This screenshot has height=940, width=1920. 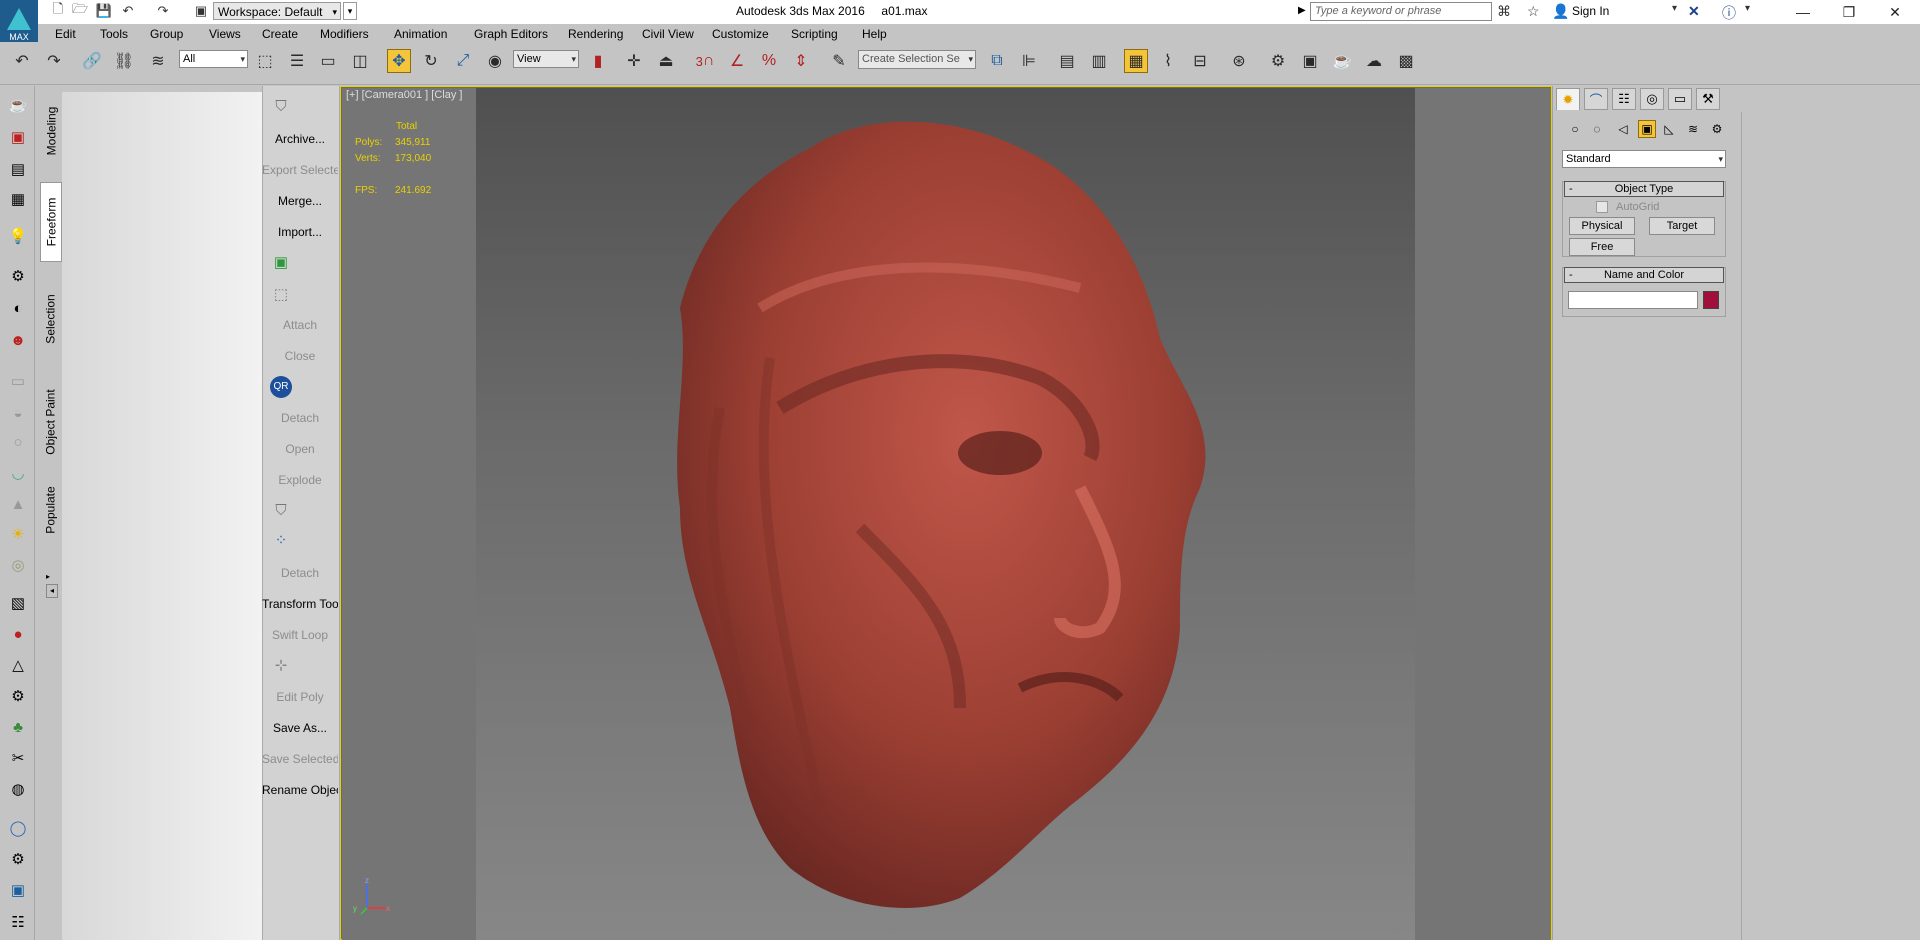 I want to click on menu-views: Views, so click(x=225, y=34).